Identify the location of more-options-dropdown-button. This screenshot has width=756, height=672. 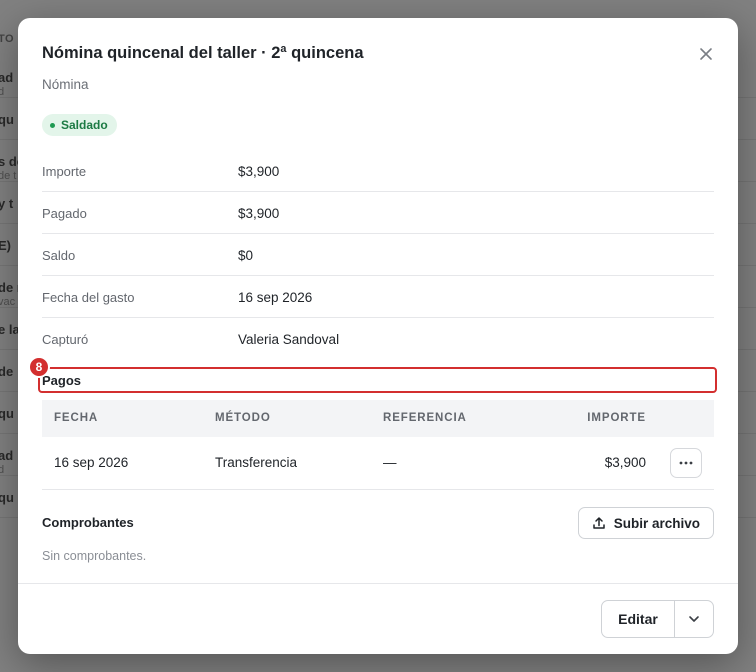
(694, 619).